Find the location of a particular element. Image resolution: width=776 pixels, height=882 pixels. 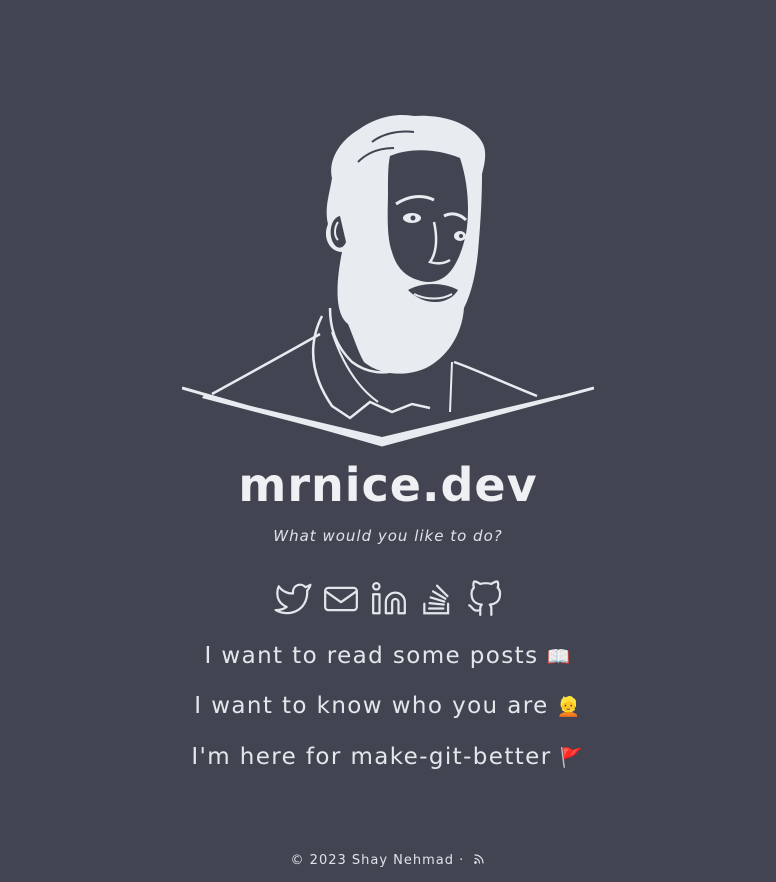

email-link is located at coordinates (341, 599).